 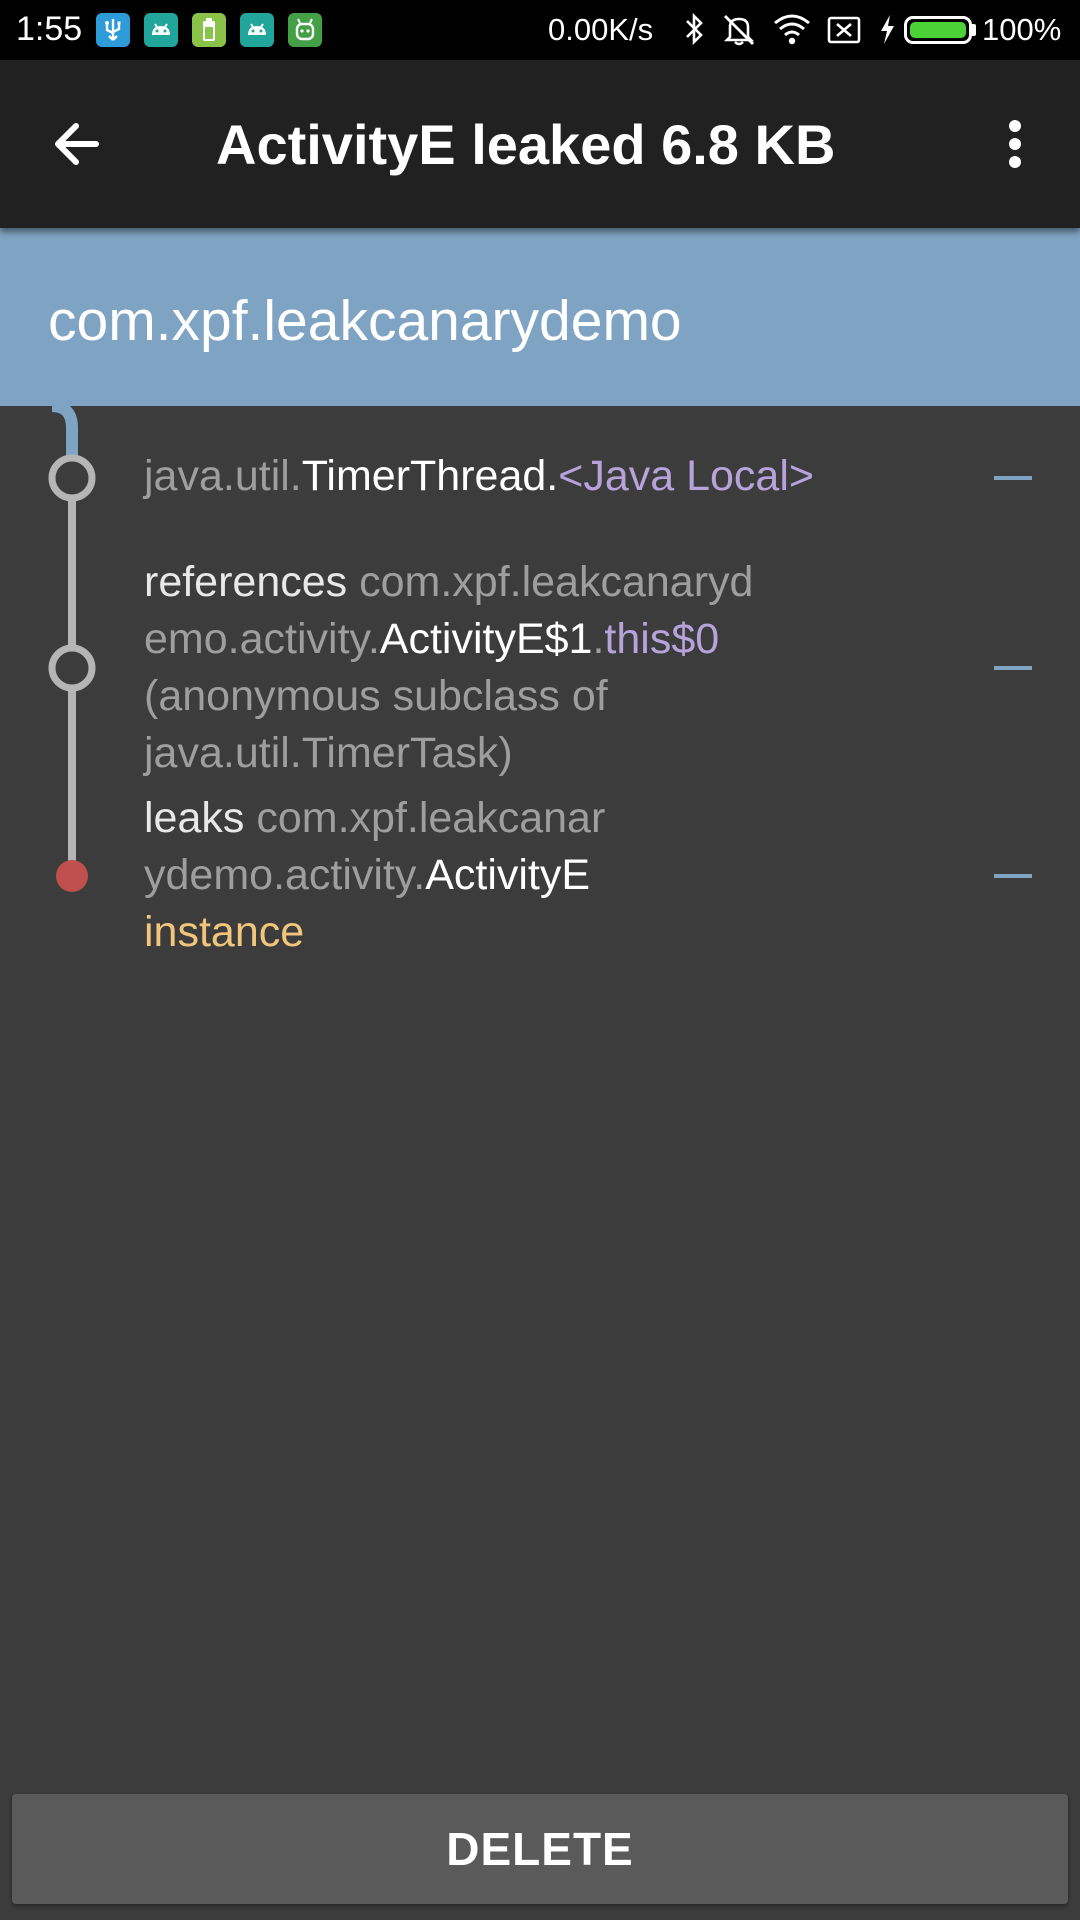 What do you see at coordinates (694, 29) in the screenshot?
I see `bluetooth-icon` at bounding box center [694, 29].